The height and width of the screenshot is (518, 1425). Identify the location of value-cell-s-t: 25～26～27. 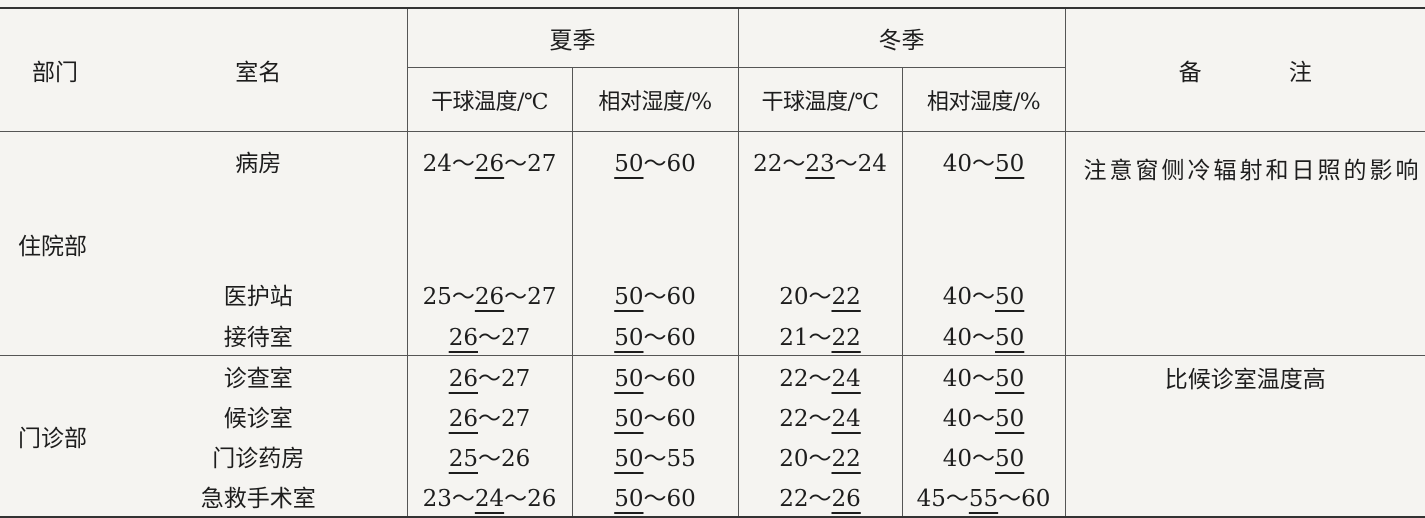
(489, 255).